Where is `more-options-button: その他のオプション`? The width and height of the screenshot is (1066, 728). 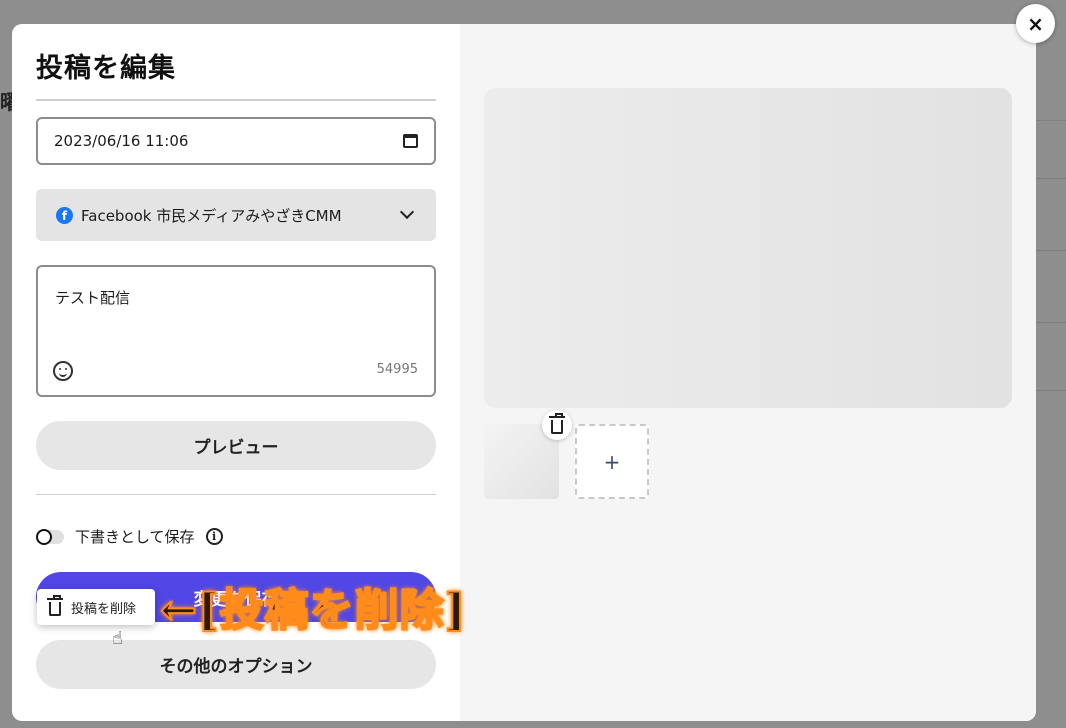 more-options-button: その他のオプション is located at coordinates (236, 664).